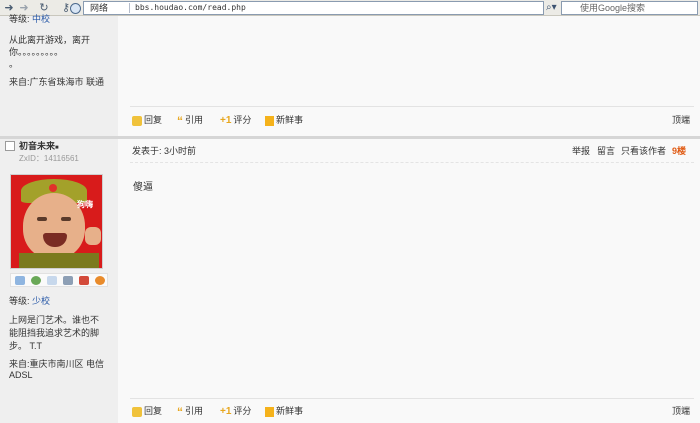 This screenshot has height=423, width=700. What do you see at coordinates (190, 411) in the screenshot?
I see `post2-quote-button: “引用` at bounding box center [190, 411].